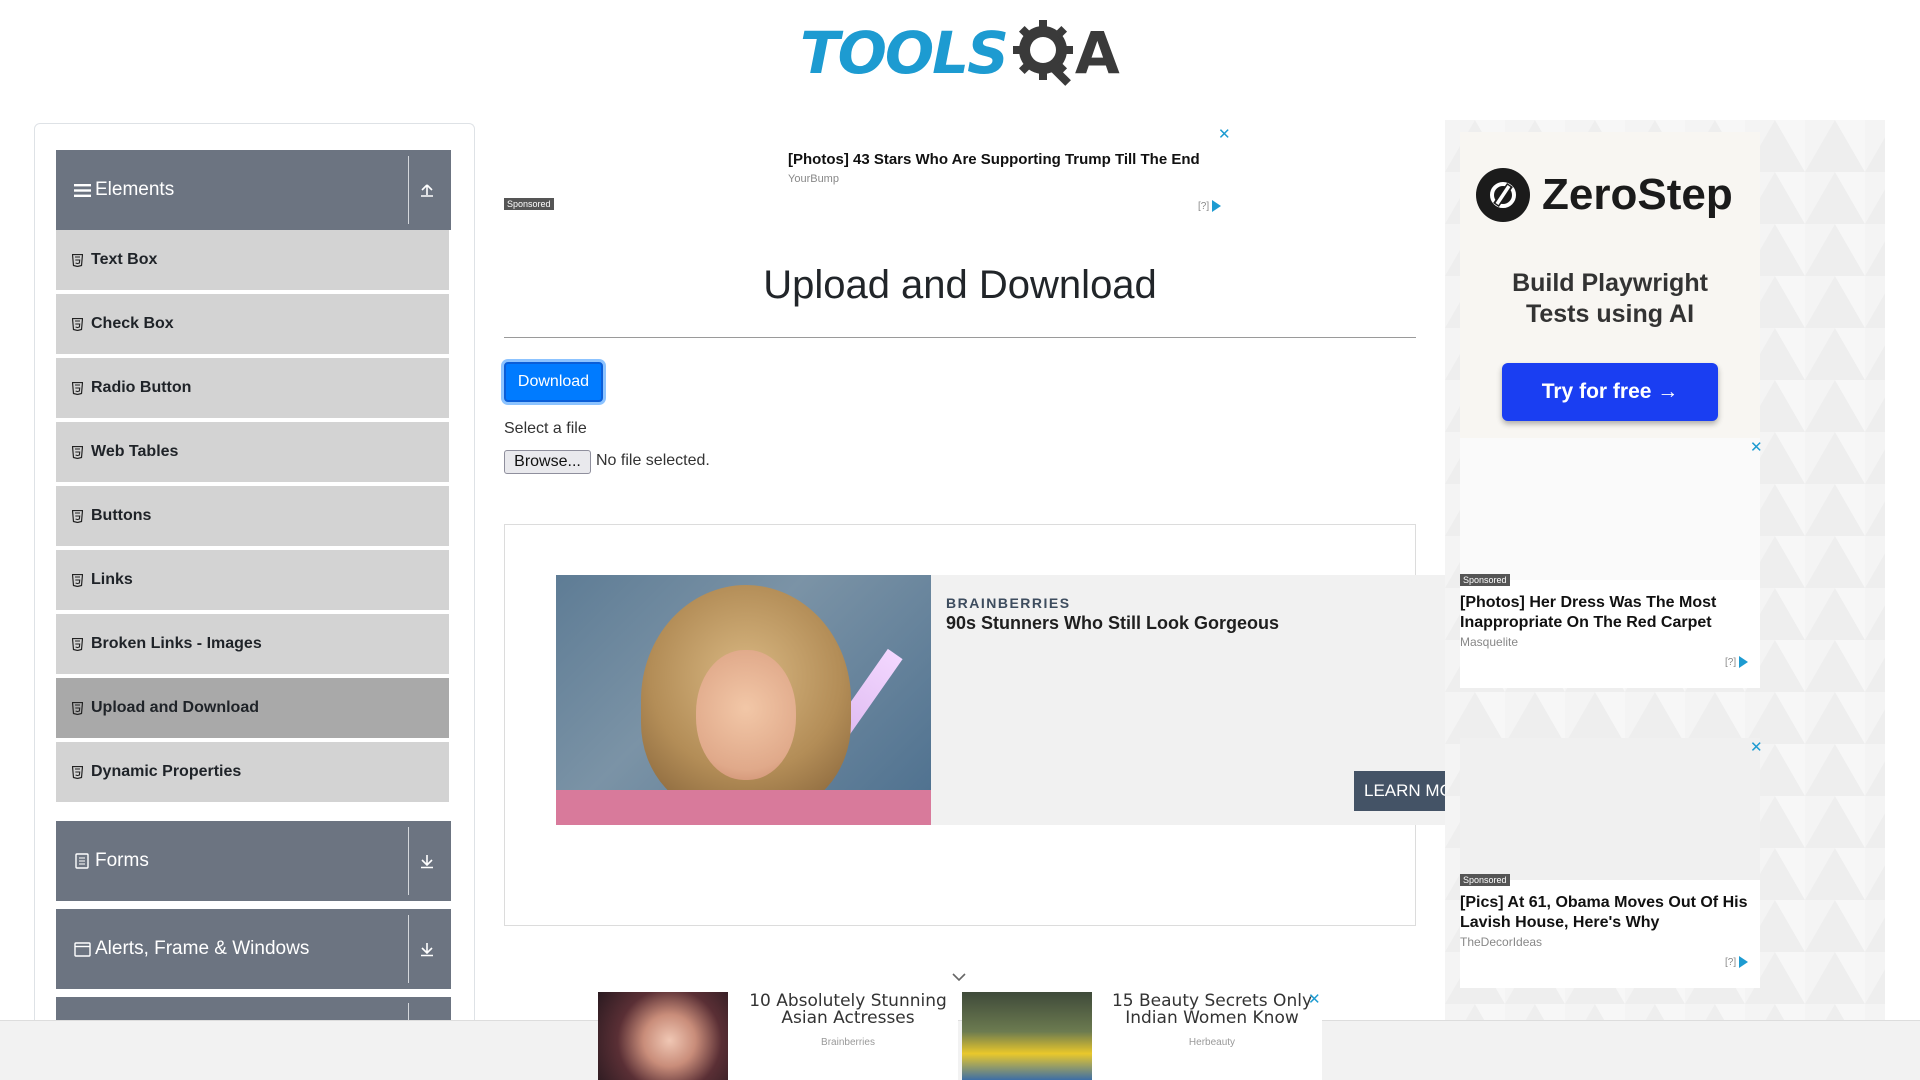 Image resolution: width=1920 pixels, height=1080 pixels. Describe the element at coordinates (253, 190) in the screenshot. I see `group-elements-header: Elements` at that location.